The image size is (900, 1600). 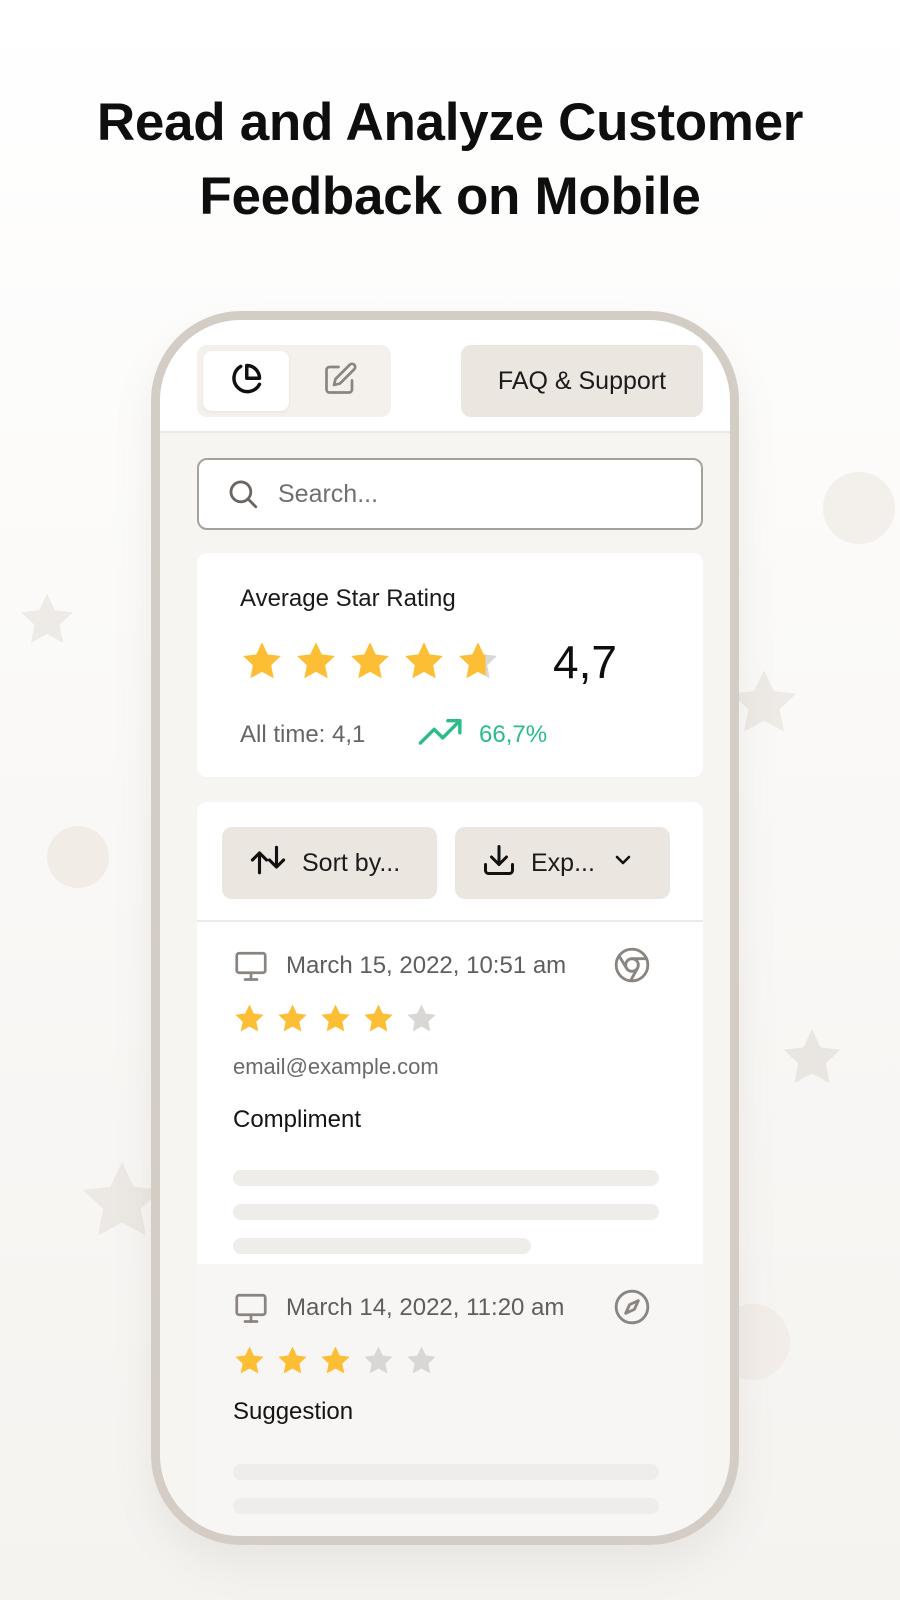 I want to click on trending-up-icon, so click(x=441, y=733).